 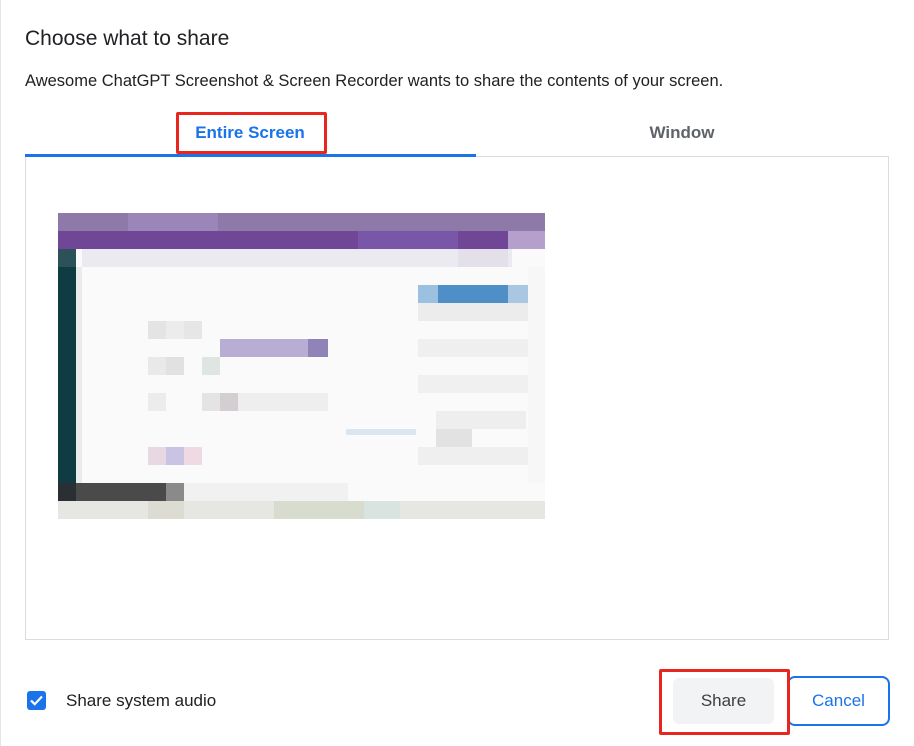 I want to click on checkmark-icon, so click(x=36, y=700).